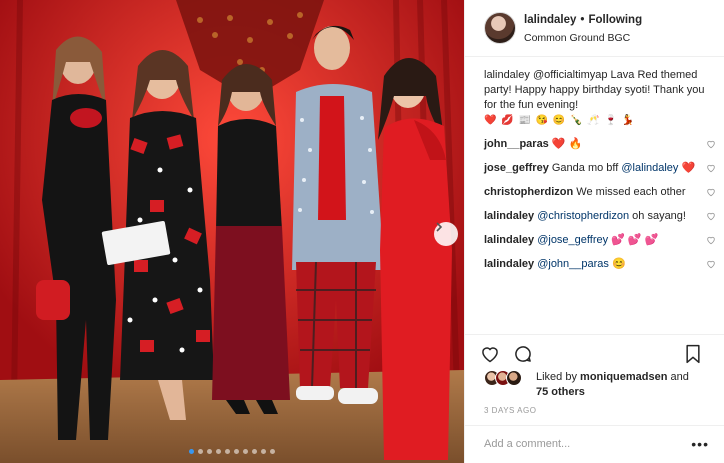 Image resolution: width=724 pixels, height=463 pixels. Describe the element at coordinates (679, 377) in the screenshot. I see `likes-joiner: and` at that location.